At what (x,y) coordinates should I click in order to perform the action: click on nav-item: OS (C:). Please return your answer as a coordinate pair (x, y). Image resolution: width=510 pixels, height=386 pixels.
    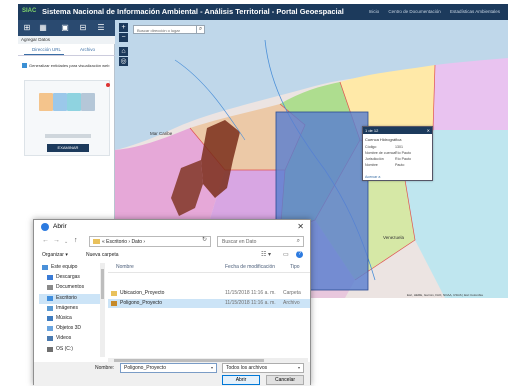
    Looking at the image, I should click on (71, 350).